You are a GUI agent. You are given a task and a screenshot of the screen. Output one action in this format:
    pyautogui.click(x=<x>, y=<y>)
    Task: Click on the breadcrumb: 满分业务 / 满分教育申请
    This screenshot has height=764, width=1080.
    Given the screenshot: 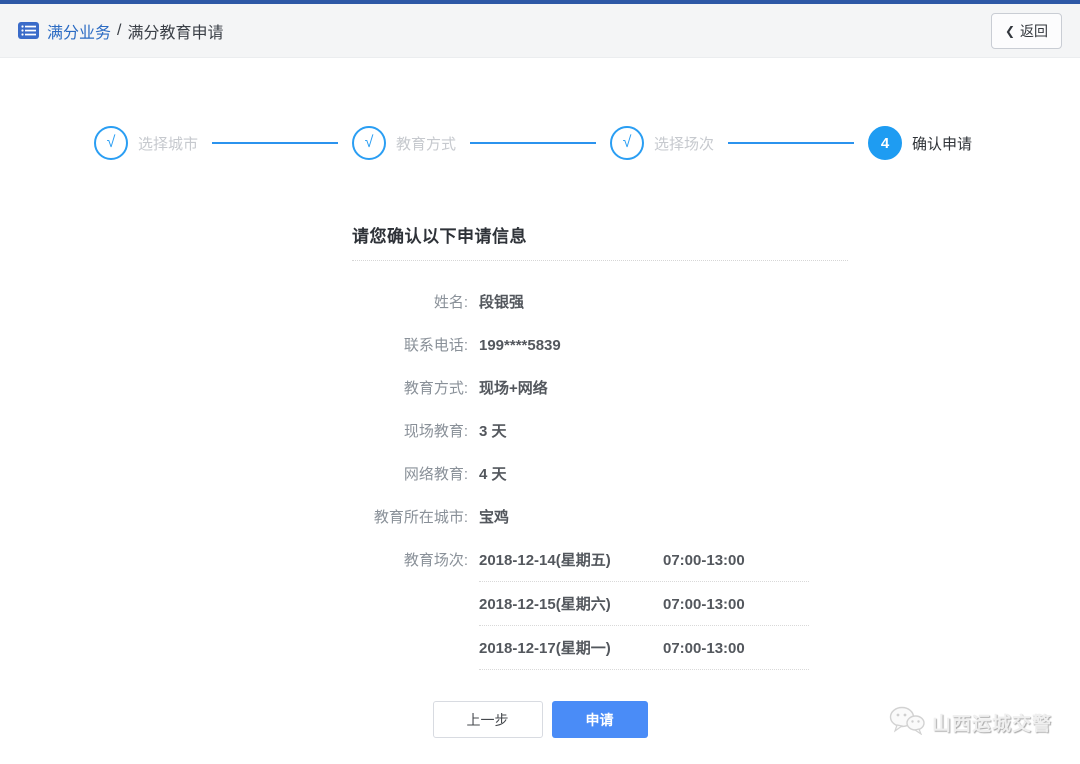 What is the action you would take?
    pyautogui.click(x=135, y=31)
    